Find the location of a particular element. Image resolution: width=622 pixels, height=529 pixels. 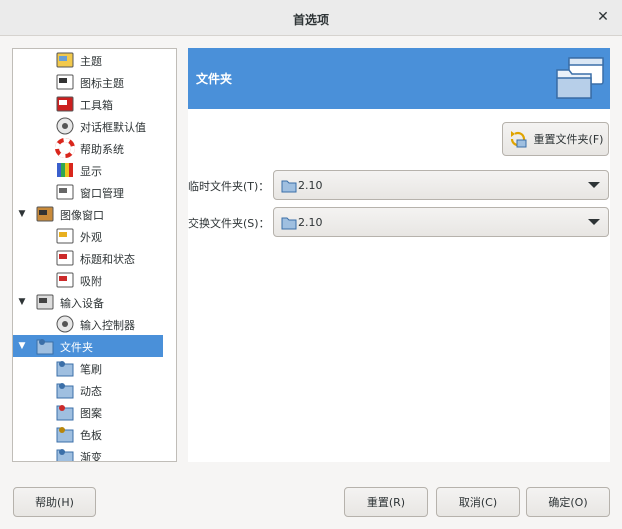

tree-item: 渐变 is located at coordinates (88, 453).